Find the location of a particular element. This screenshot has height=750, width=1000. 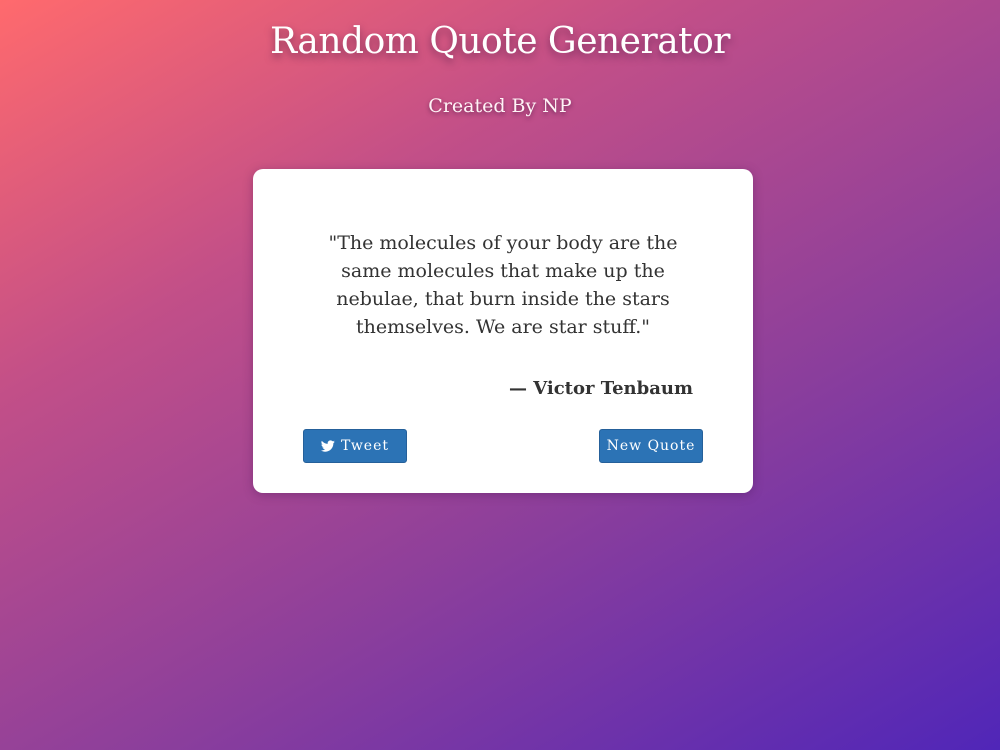

new-quote-button: New Quote is located at coordinates (651, 446).